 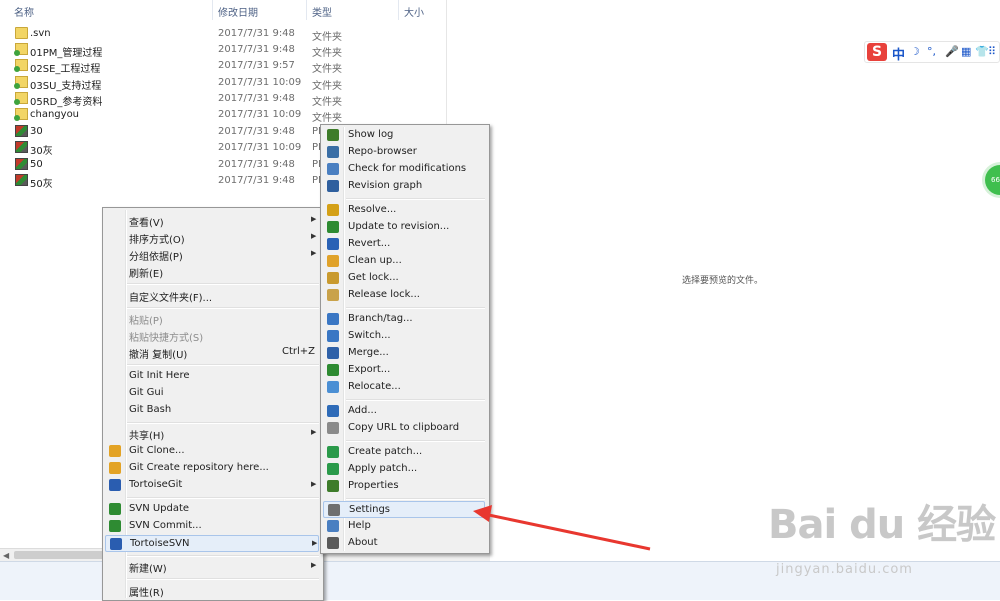 What do you see at coordinates (314, 236) in the screenshot?
I see `submenu-arrow-icon: ▶` at bounding box center [314, 236].